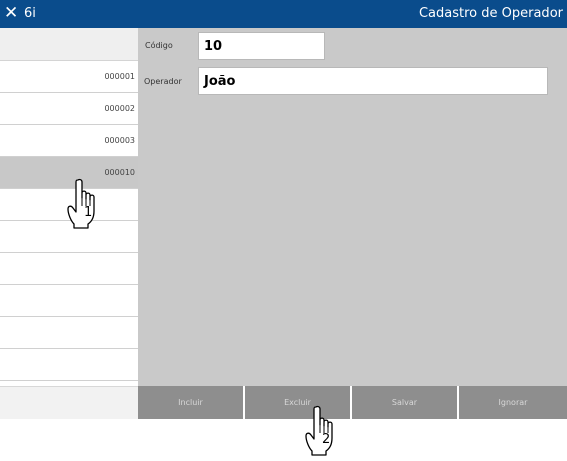 This screenshot has height=461, width=567. I want to click on codigo-field: 10, so click(261, 46).